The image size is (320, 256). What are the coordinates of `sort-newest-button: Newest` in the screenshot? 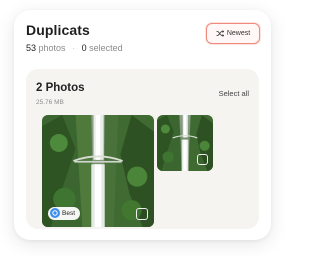 It's located at (233, 33).